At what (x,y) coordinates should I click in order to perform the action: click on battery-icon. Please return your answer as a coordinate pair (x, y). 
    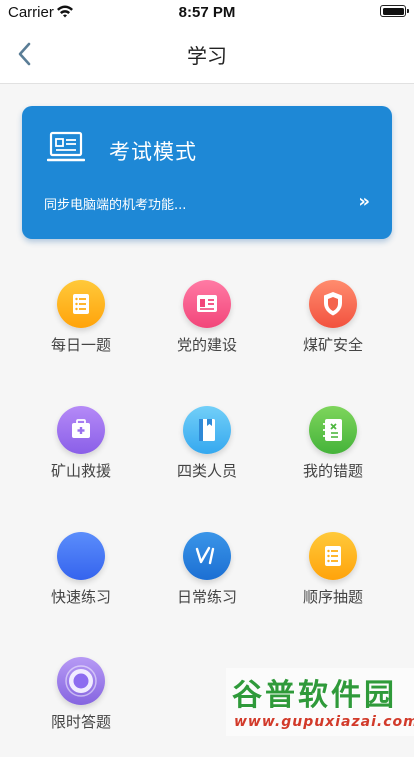
    Looking at the image, I should click on (394, 11).